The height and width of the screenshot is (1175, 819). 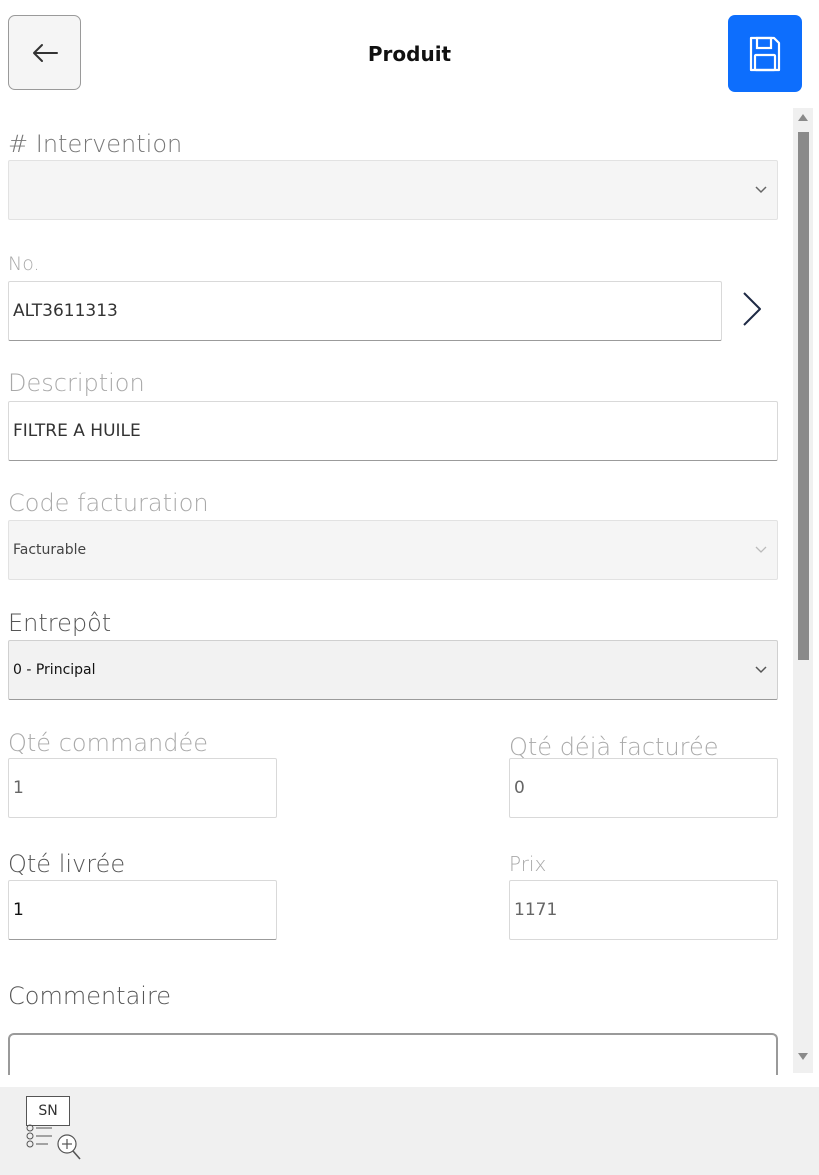 I want to click on no-input: ALT3611313, so click(x=365, y=311).